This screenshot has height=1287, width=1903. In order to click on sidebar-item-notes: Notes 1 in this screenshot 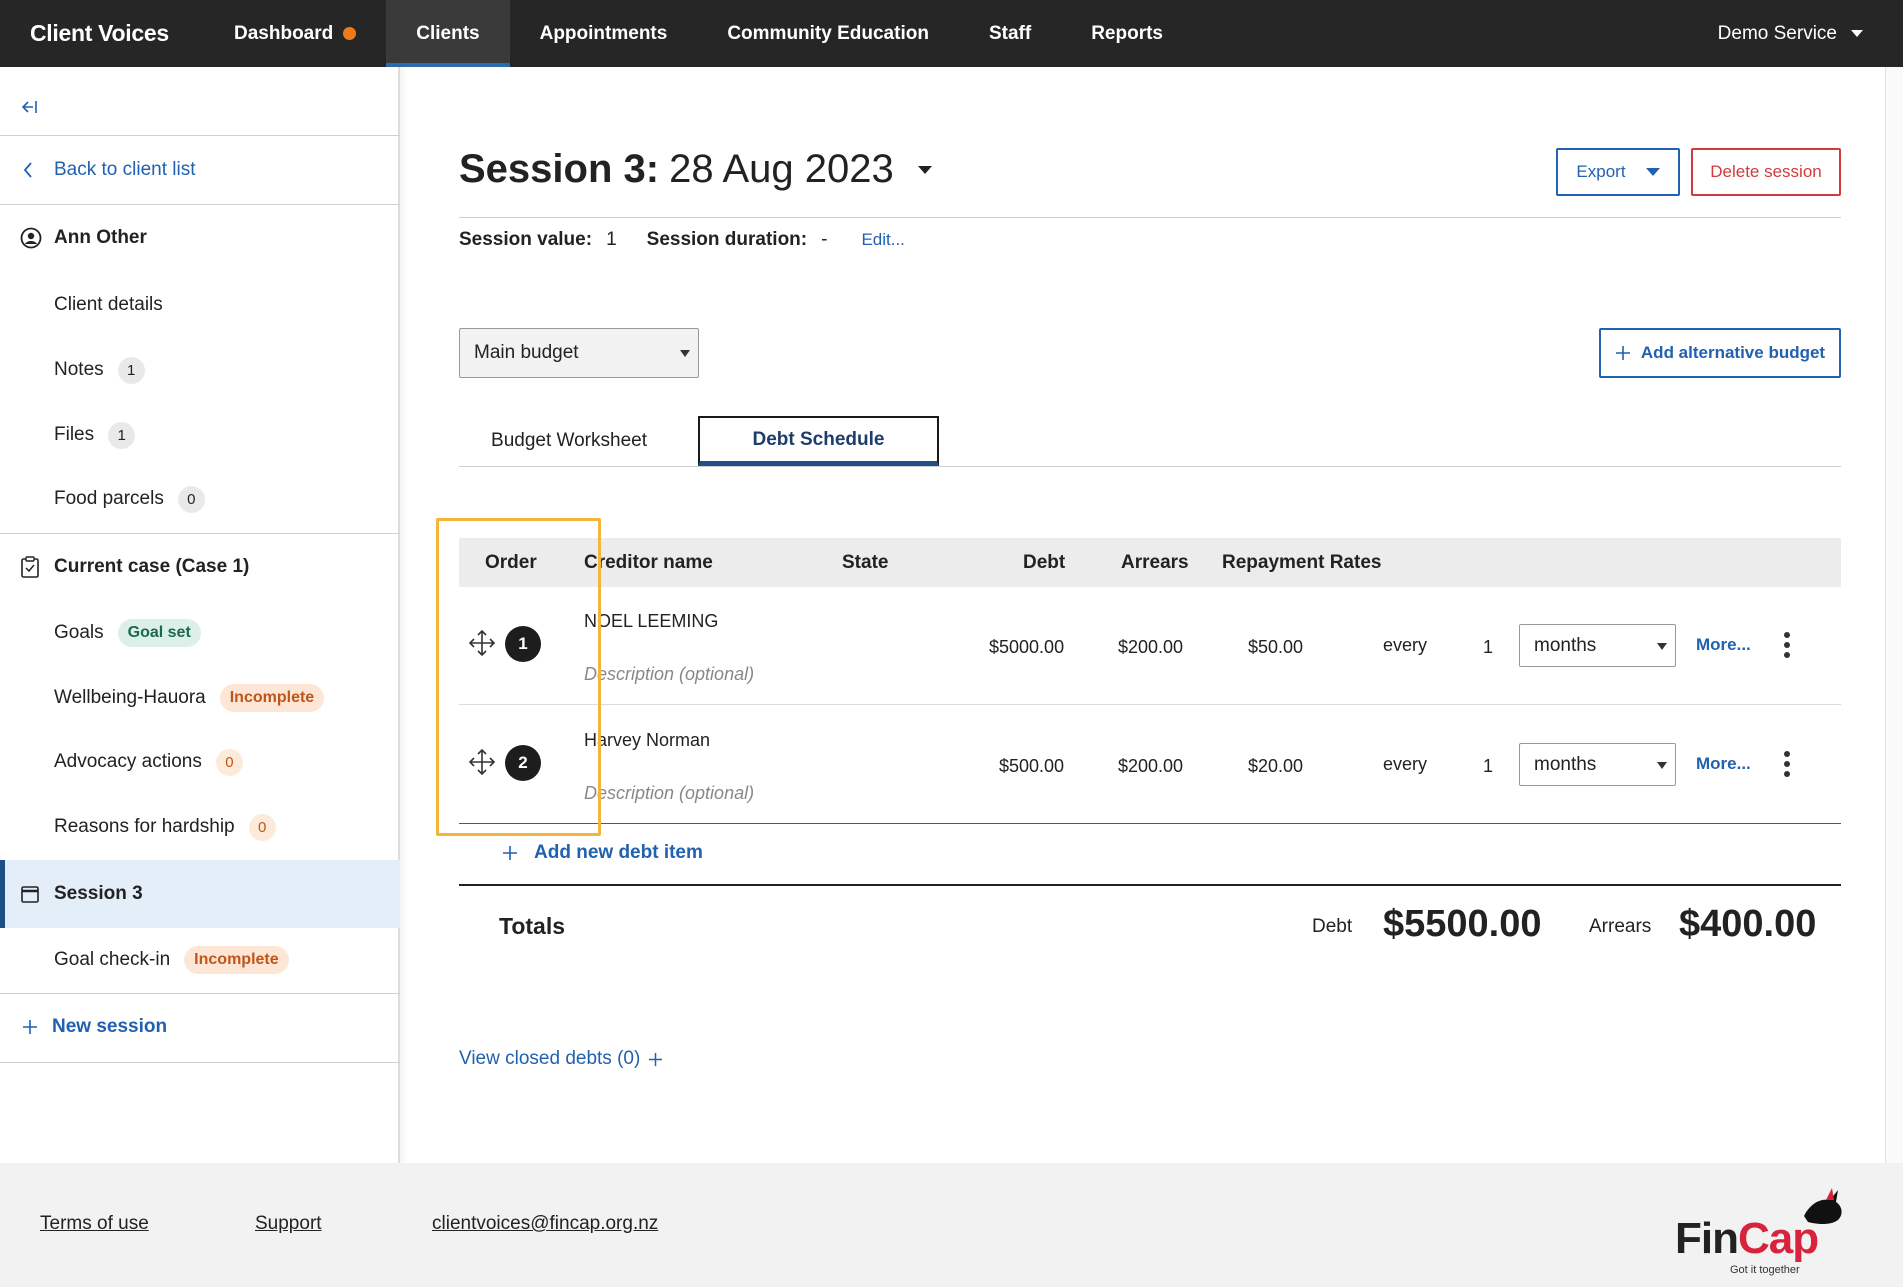, I will do `click(200, 370)`.